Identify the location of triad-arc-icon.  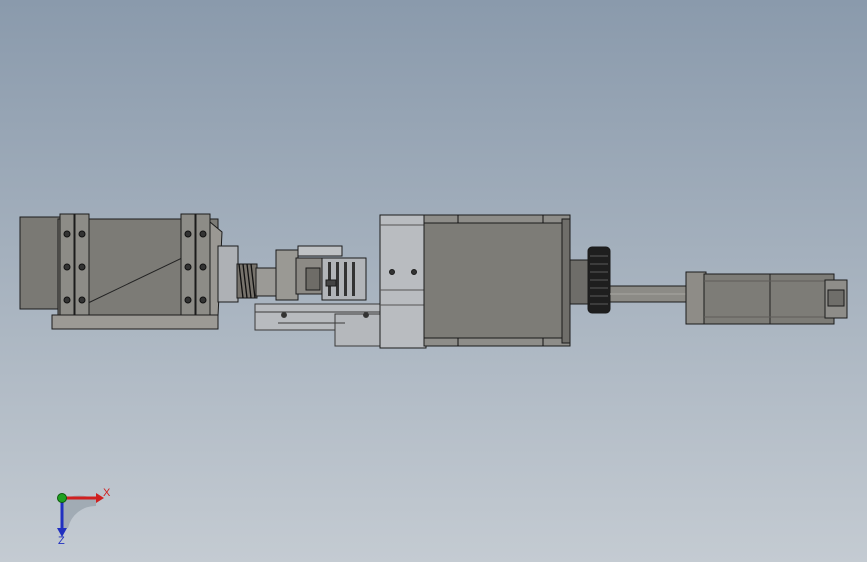
(79, 511).